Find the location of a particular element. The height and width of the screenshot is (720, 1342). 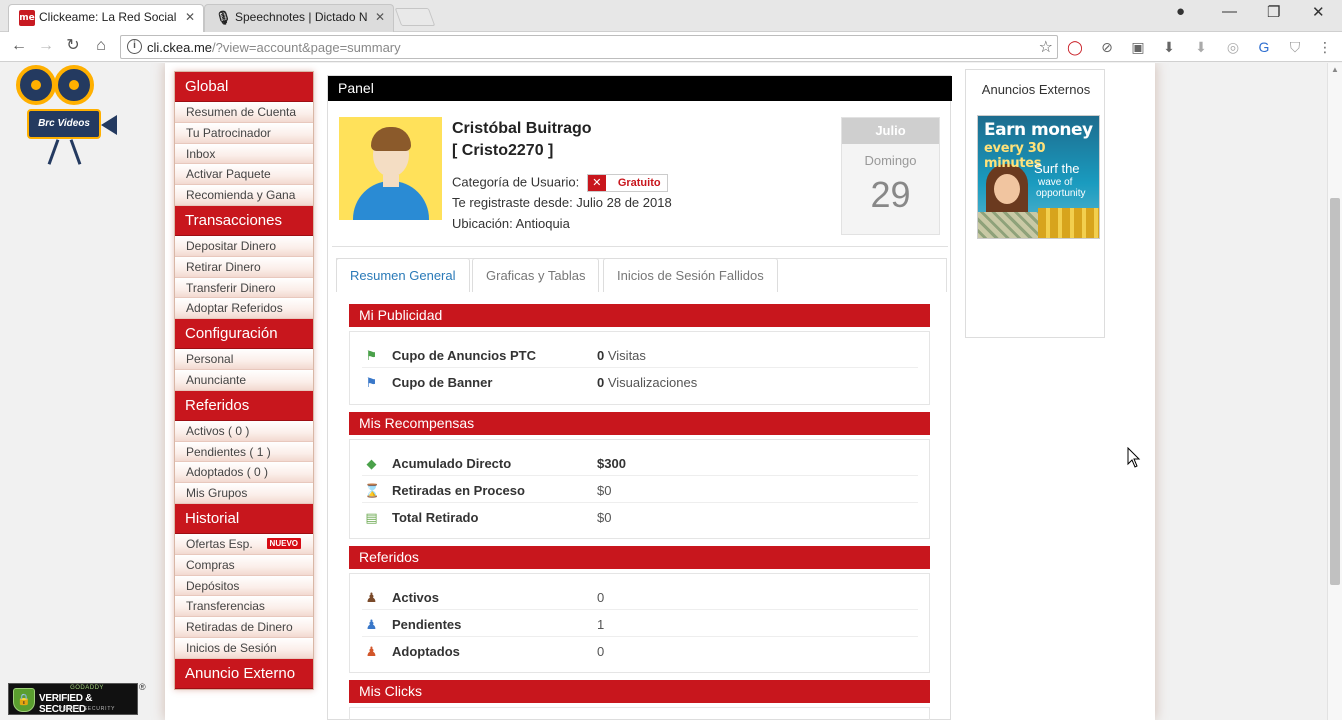

sidebar-item-inicios-de-sesion: Inicios de Sesión is located at coordinates (244, 648).